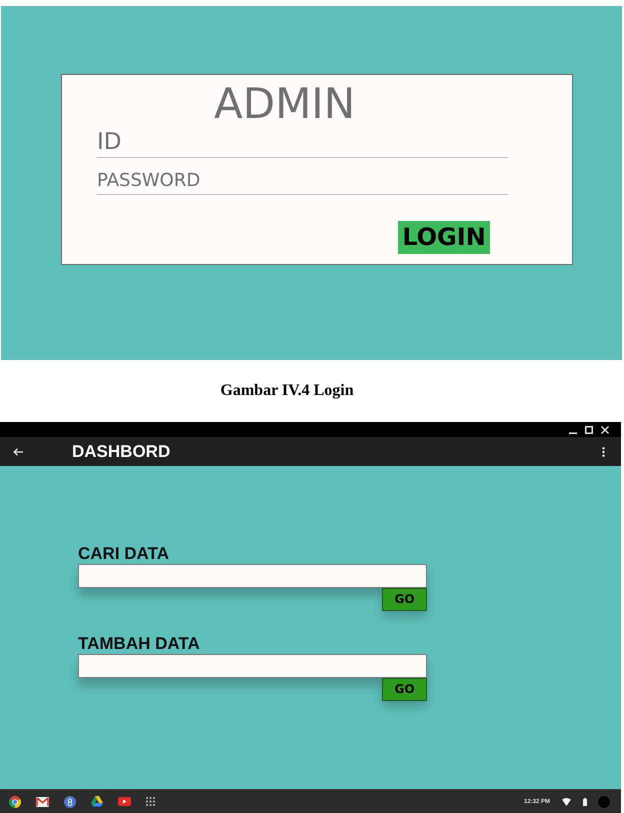 This screenshot has width=624, height=813. I want to click on triangle-icon, so click(97, 801).